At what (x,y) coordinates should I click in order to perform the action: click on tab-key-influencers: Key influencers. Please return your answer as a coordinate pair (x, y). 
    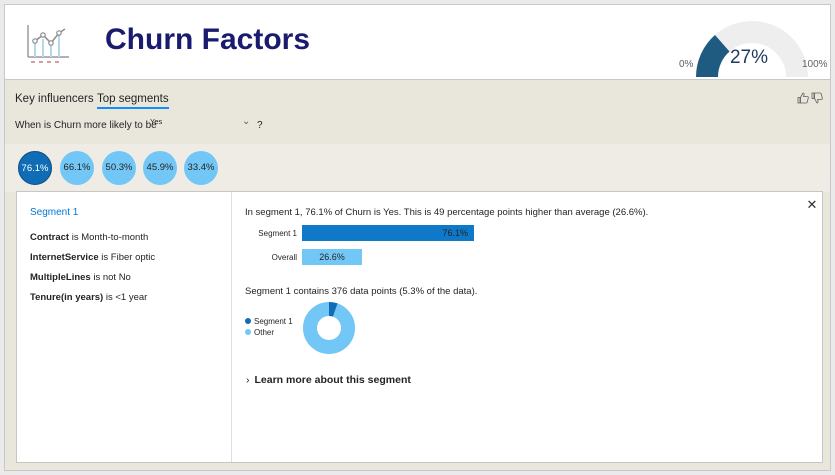
    Looking at the image, I should click on (54, 99).